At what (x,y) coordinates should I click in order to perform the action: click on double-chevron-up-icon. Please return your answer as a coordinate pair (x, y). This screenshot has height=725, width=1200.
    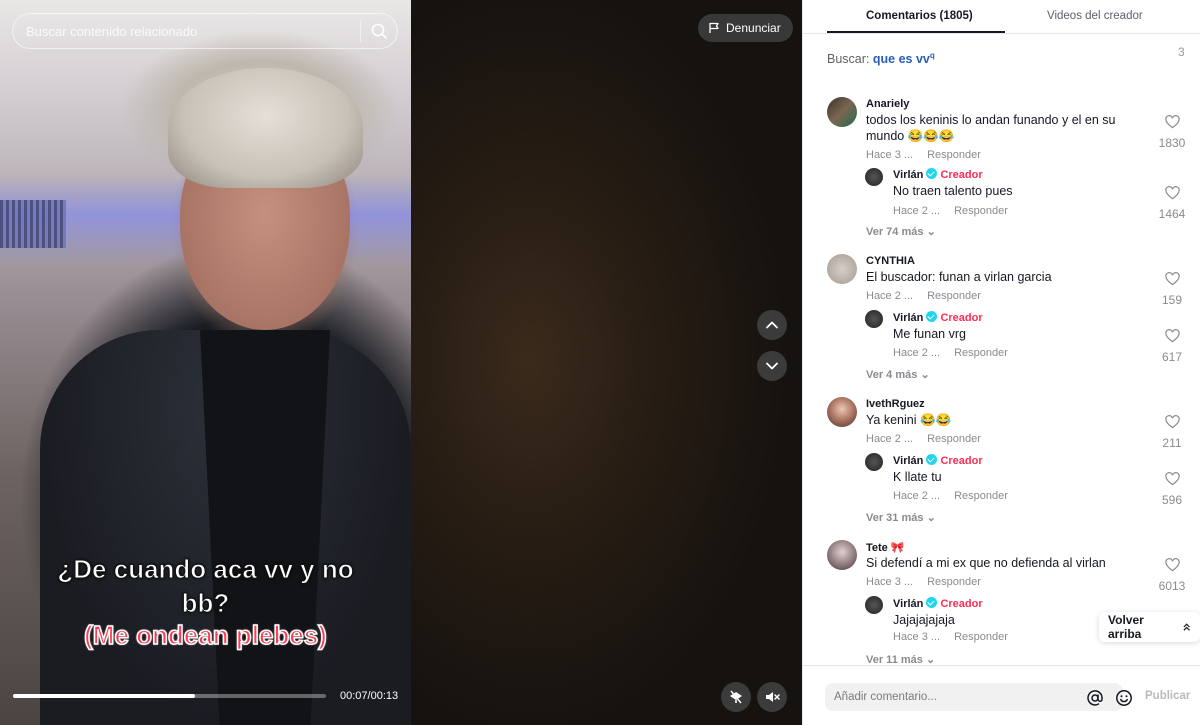
    Looking at the image, I should click on (1186, 627).